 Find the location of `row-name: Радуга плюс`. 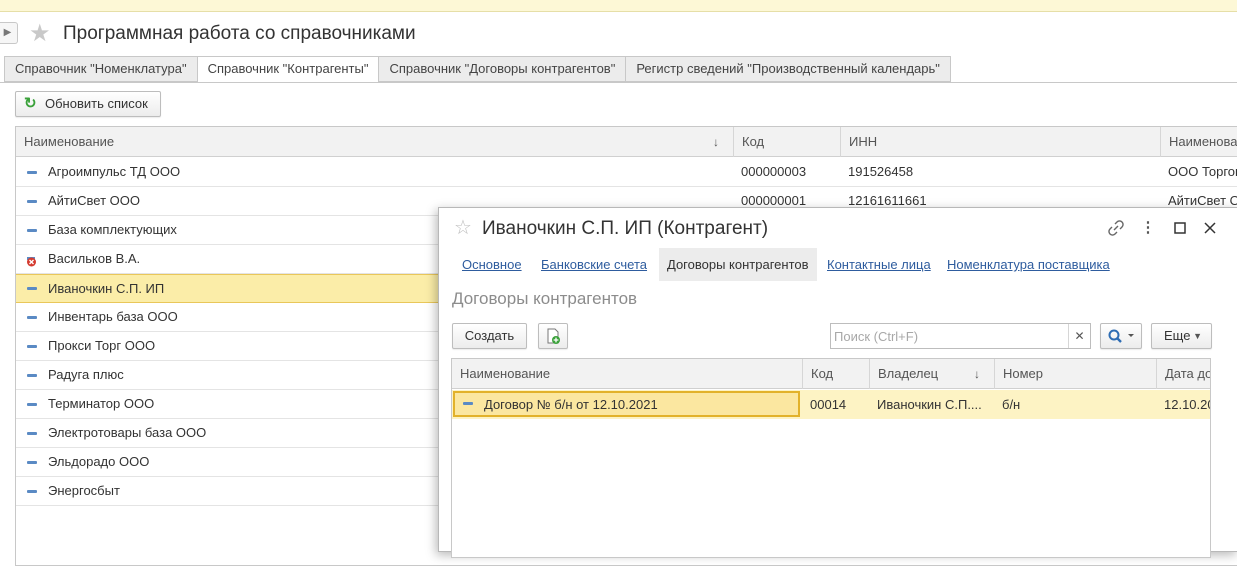

row-name: Радуга плюс is located at coordinates (86, 374).